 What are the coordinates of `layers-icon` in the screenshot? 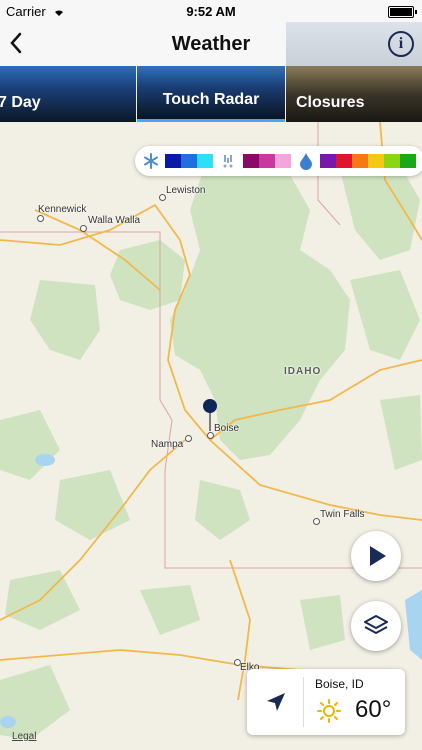 It's located at (376, 624).